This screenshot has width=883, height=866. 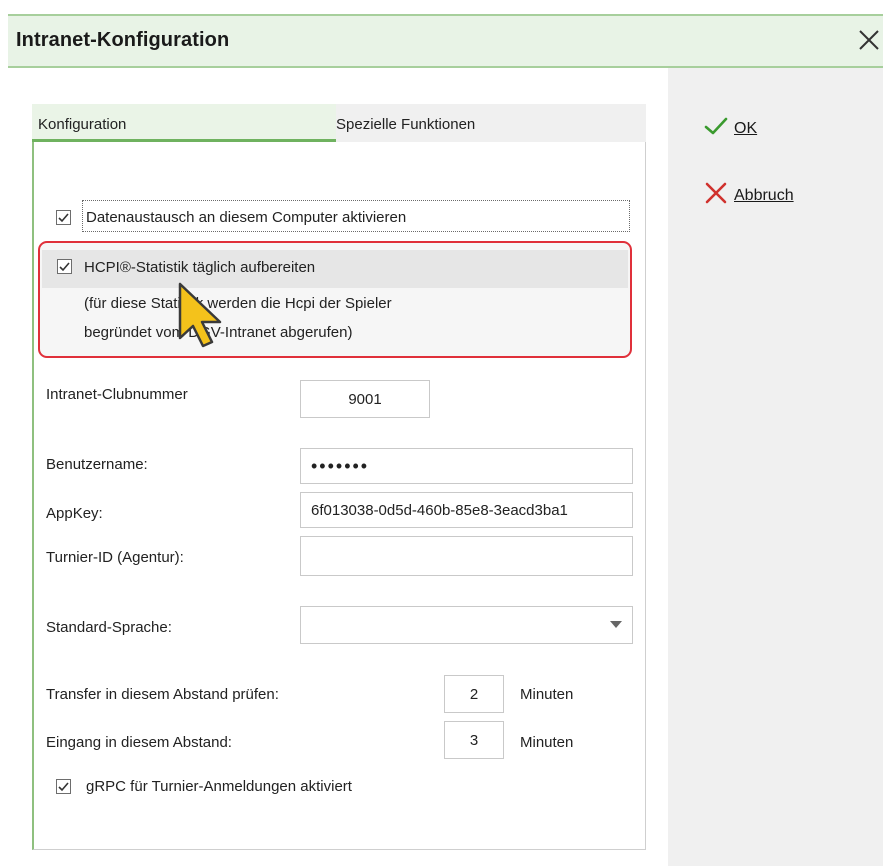 What do you see at coordinates (184, 123) in the screenshot?
I see `tab-konfiguration: Konfiguration` at bounding box center [184, 123].